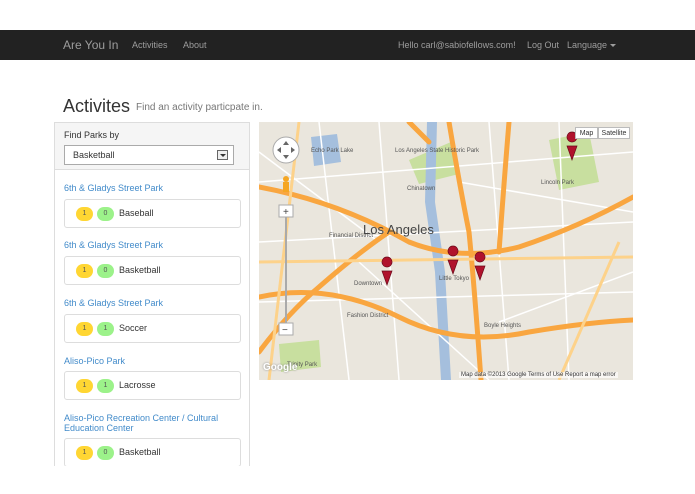 This screenshot has width=695, height=494. Describe the element at coordinates (421, 189) in the screenshot. I see `map-label-chinatown: Chinatown` at that location.